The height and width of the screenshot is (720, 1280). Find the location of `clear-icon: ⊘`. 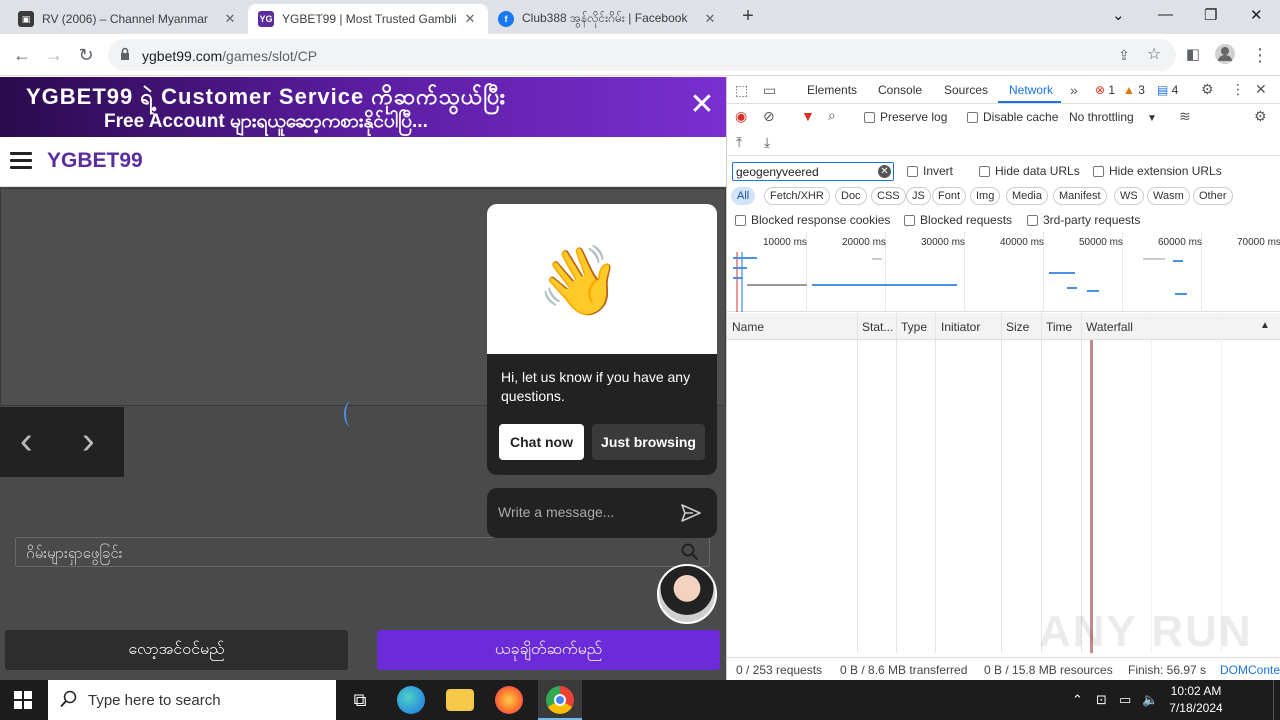

clear-icon: ⊘ is located at coordinates (769, 116).